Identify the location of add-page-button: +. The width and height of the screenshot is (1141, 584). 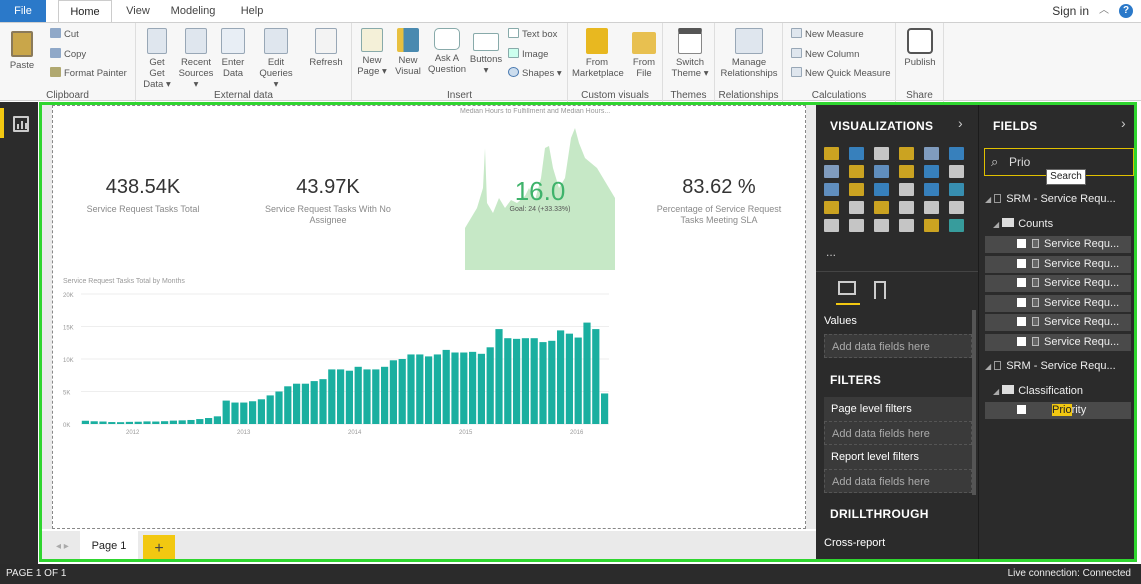
(159, 548).